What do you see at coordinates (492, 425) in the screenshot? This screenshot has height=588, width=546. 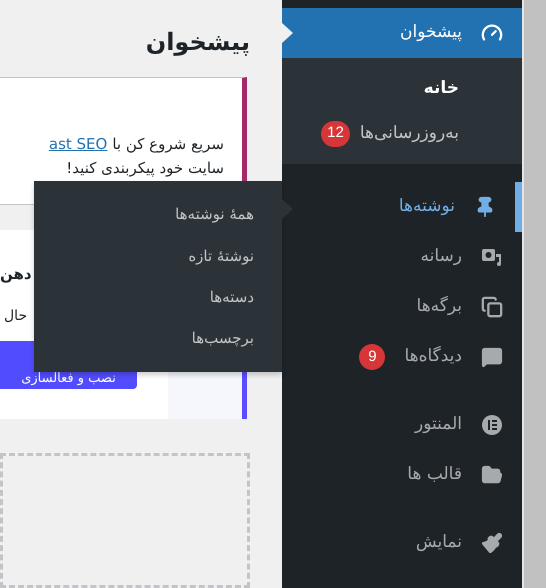 I see `elementor-icon` at bounding box center [492, 425].